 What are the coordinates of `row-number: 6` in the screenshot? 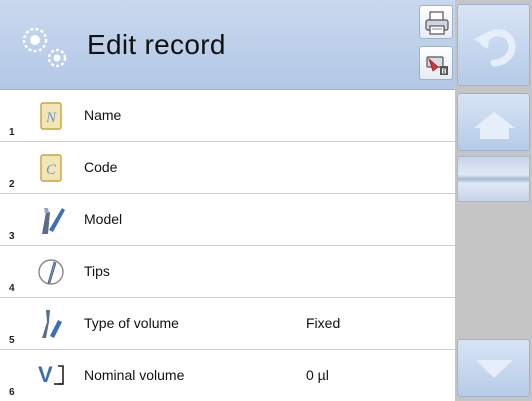 It's located at (12, 392).